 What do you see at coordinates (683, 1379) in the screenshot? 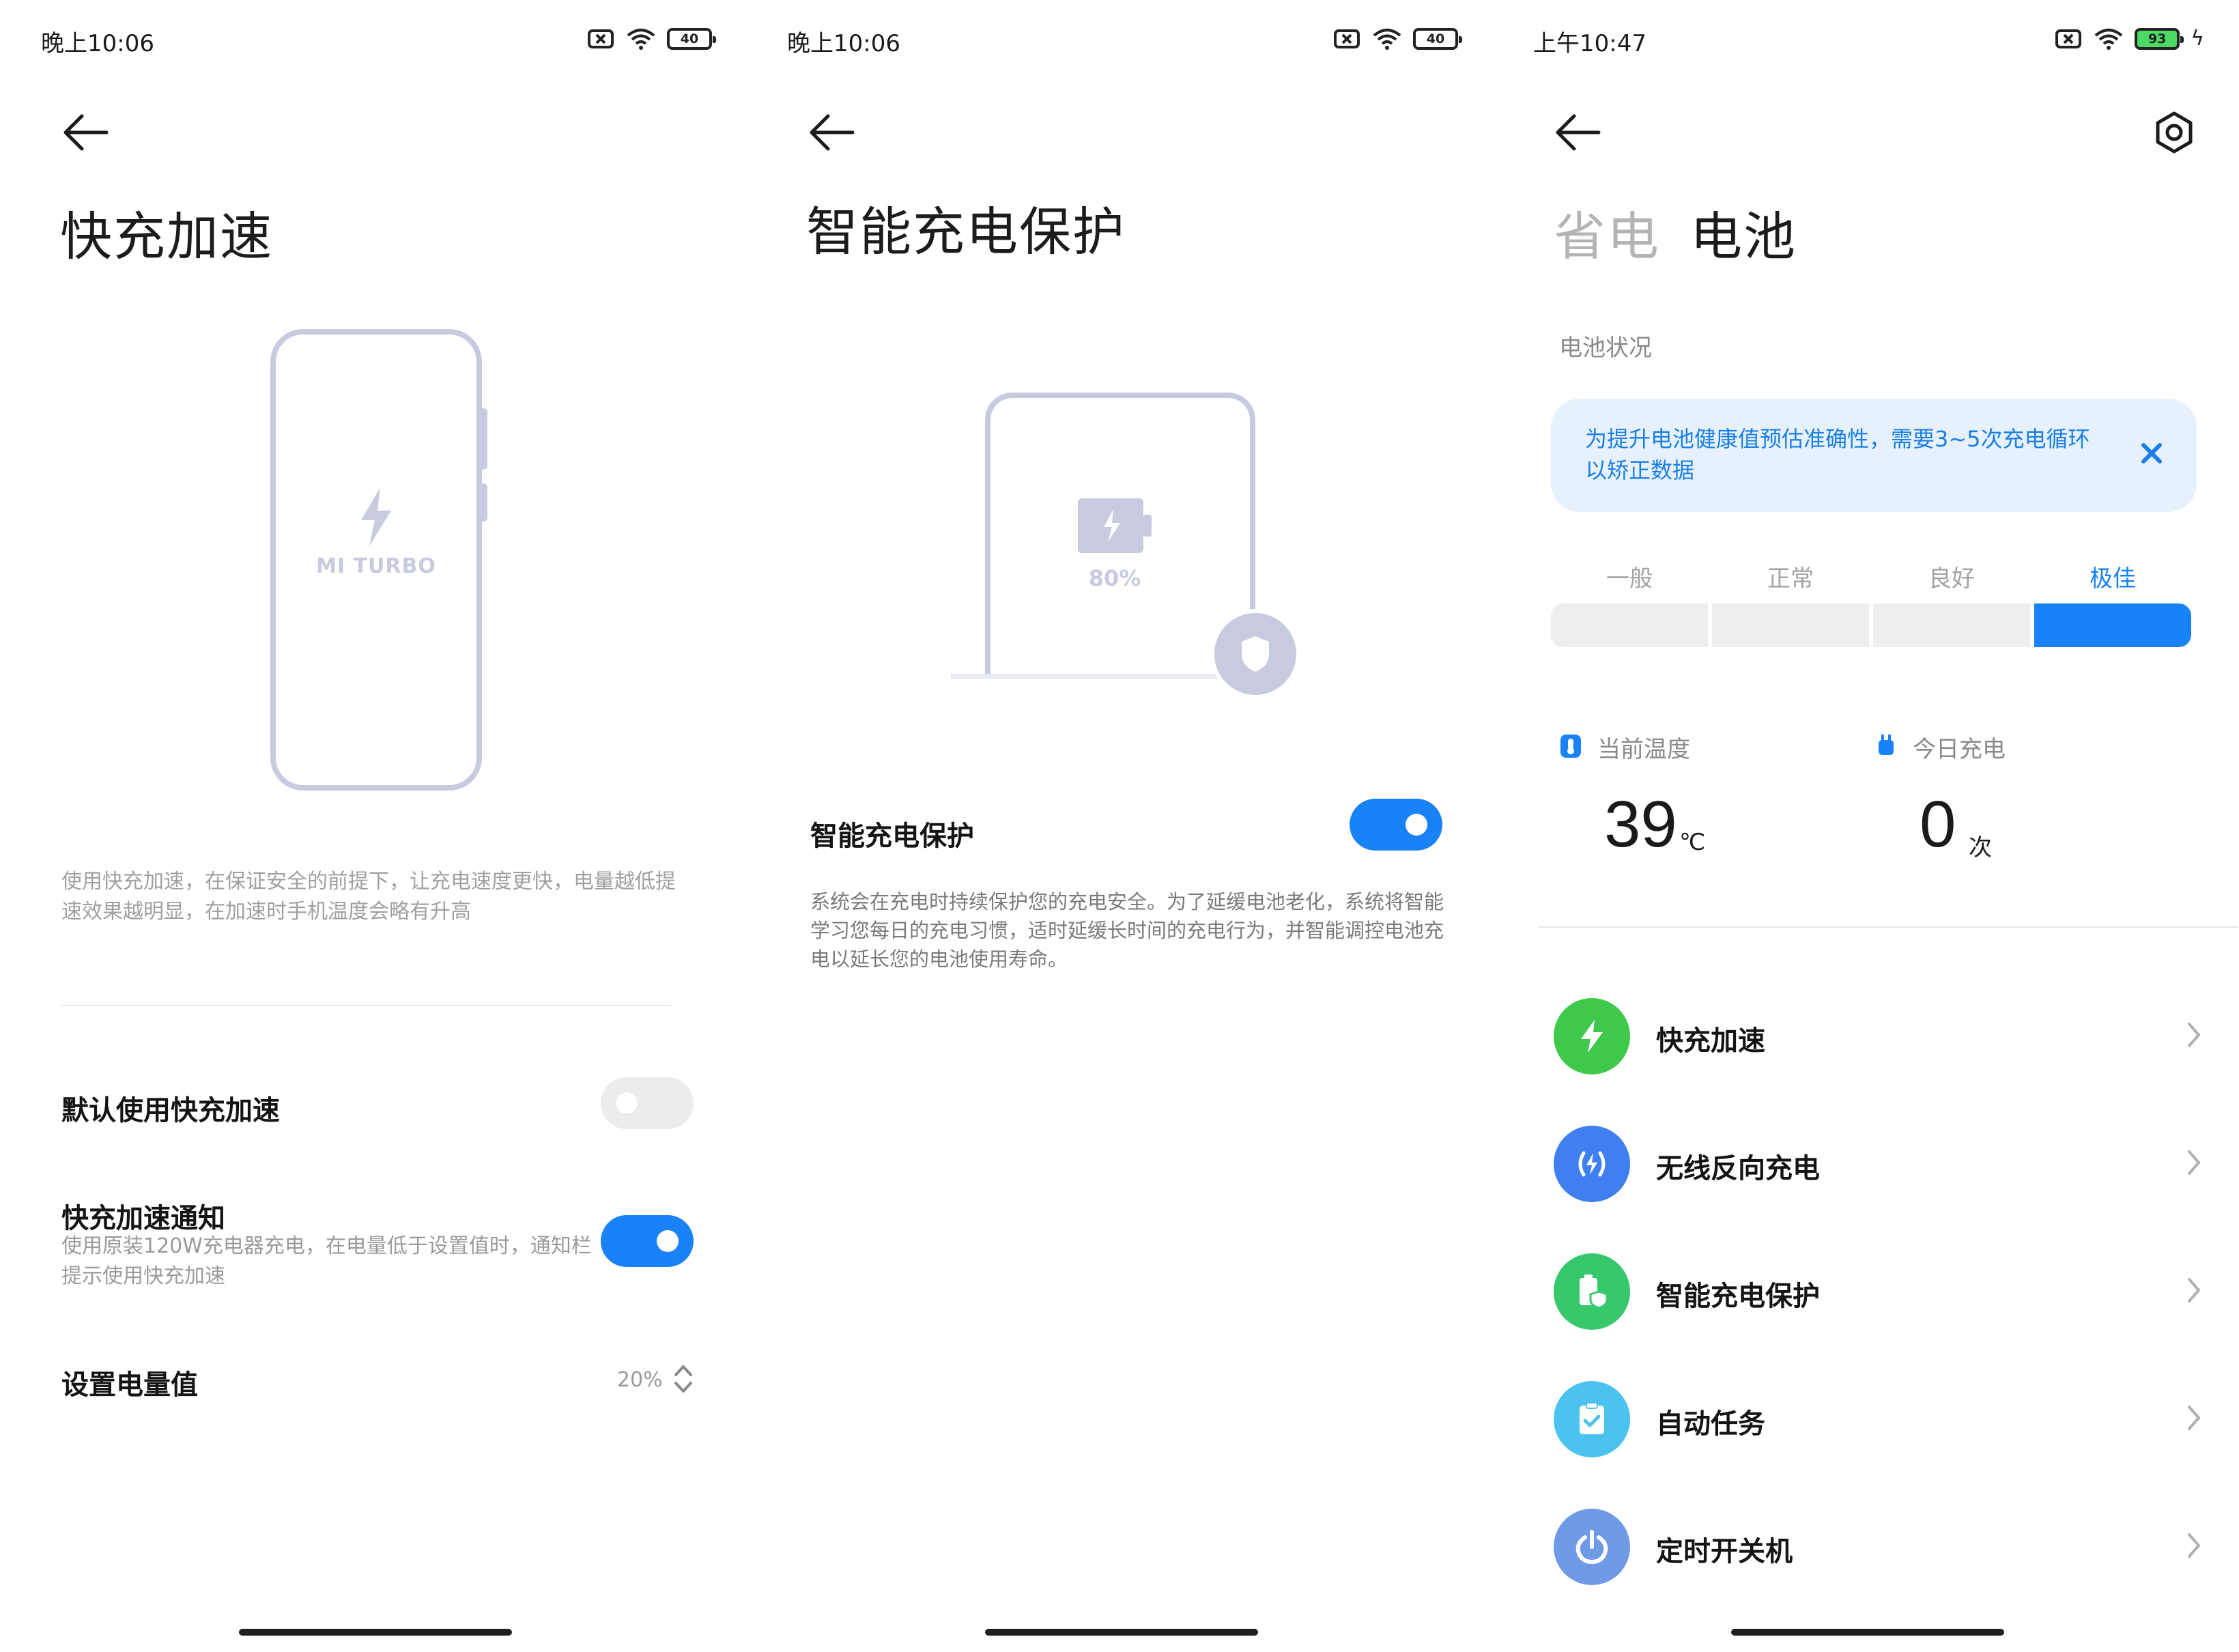
I see `stepper-updown-icon` at bounding box center [683, 1379].